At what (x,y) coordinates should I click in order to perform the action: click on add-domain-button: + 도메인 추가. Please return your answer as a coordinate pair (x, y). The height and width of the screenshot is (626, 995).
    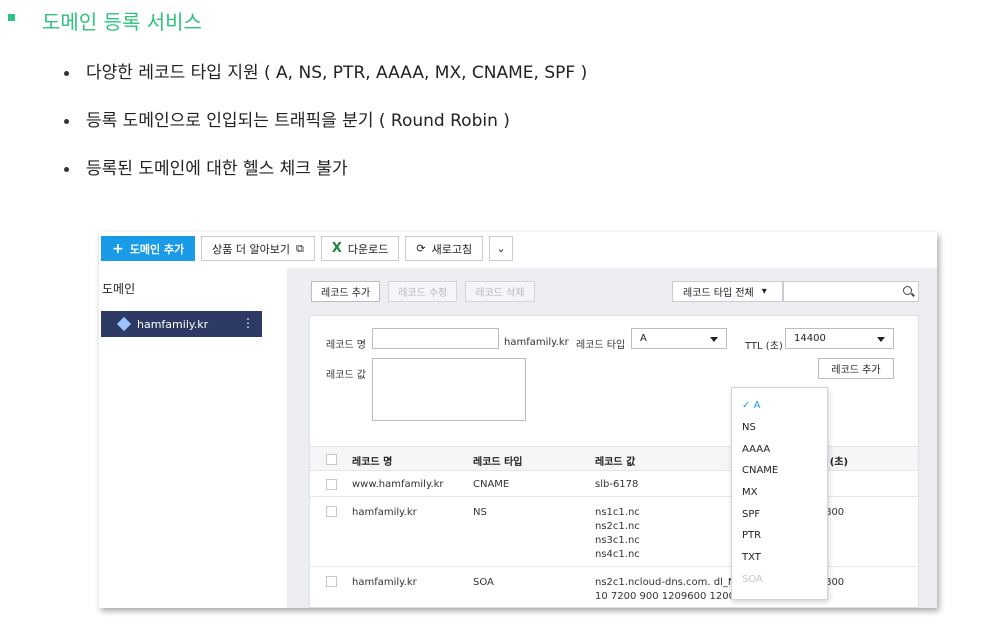
    Looking at the image, I should click on (148, 248).